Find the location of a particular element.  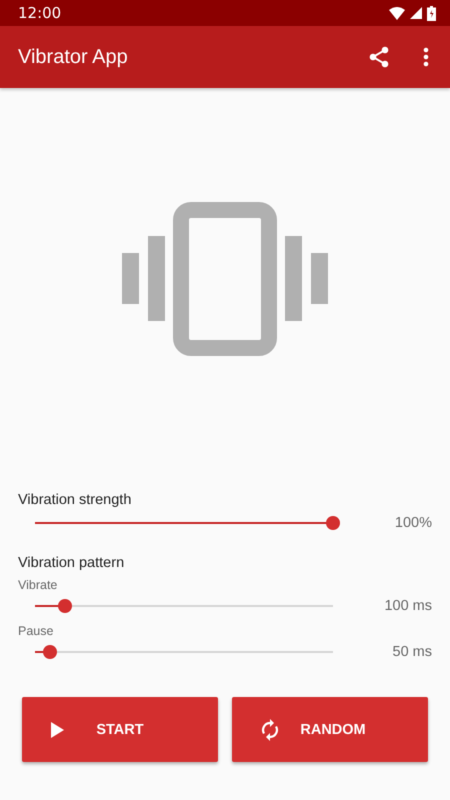

section-label: Vibration strength is located at coordinates (74, 500).